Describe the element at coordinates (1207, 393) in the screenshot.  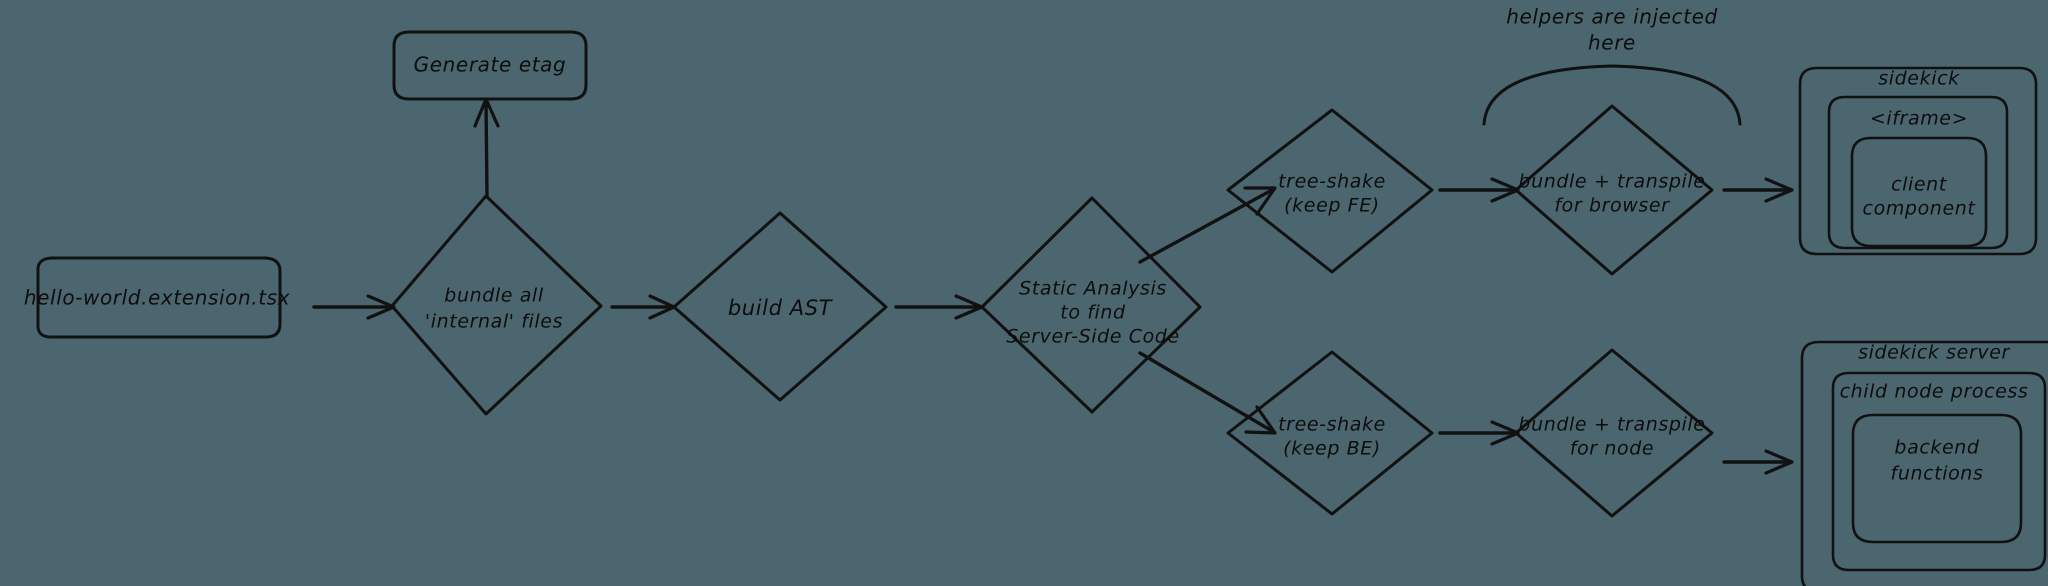
I see `edge-analysis-to-treeshake-be` at that location.